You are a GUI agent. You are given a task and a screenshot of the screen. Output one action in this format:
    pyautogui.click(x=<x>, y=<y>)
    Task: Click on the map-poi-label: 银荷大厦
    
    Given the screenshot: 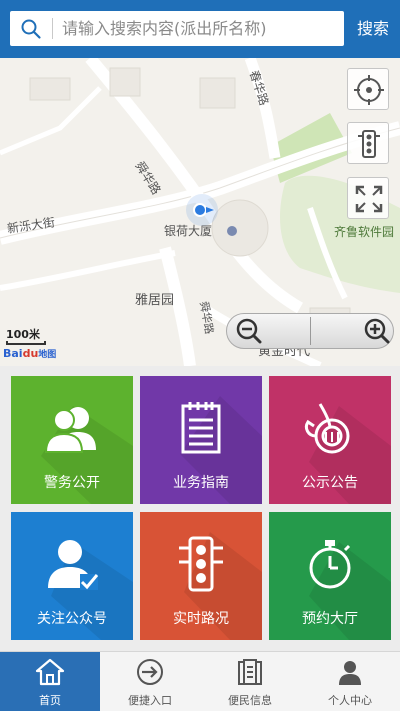 What is the action you would take?
    pyautogui.click(x=188, y=231)
    